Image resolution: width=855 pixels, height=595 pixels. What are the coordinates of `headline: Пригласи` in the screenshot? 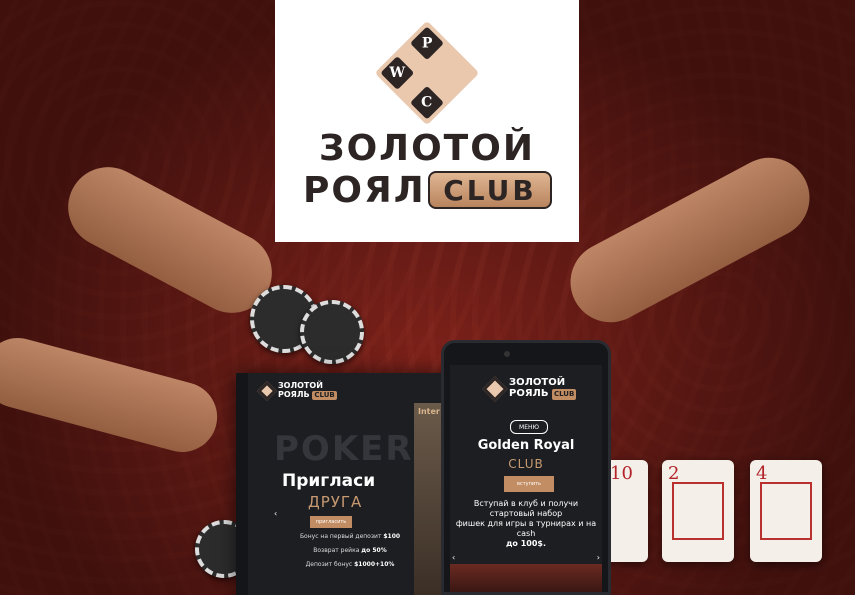 It's located at (329, 481).